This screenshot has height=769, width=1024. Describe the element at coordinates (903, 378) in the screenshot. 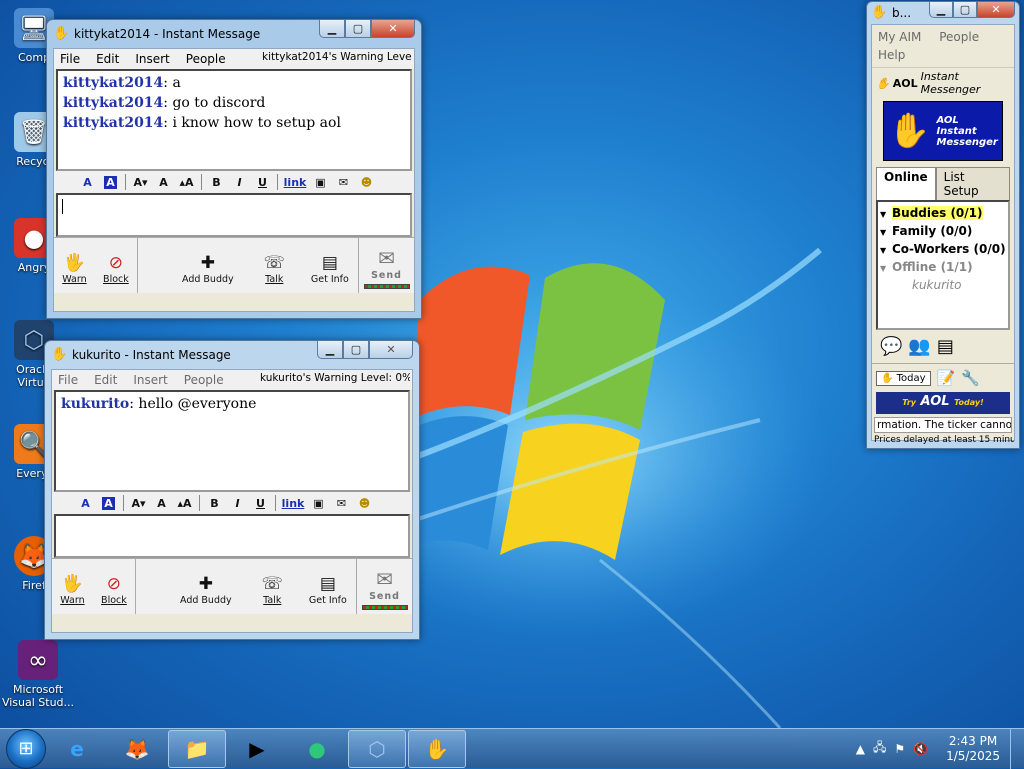

I see `today-button: ✋ Today` at that location.